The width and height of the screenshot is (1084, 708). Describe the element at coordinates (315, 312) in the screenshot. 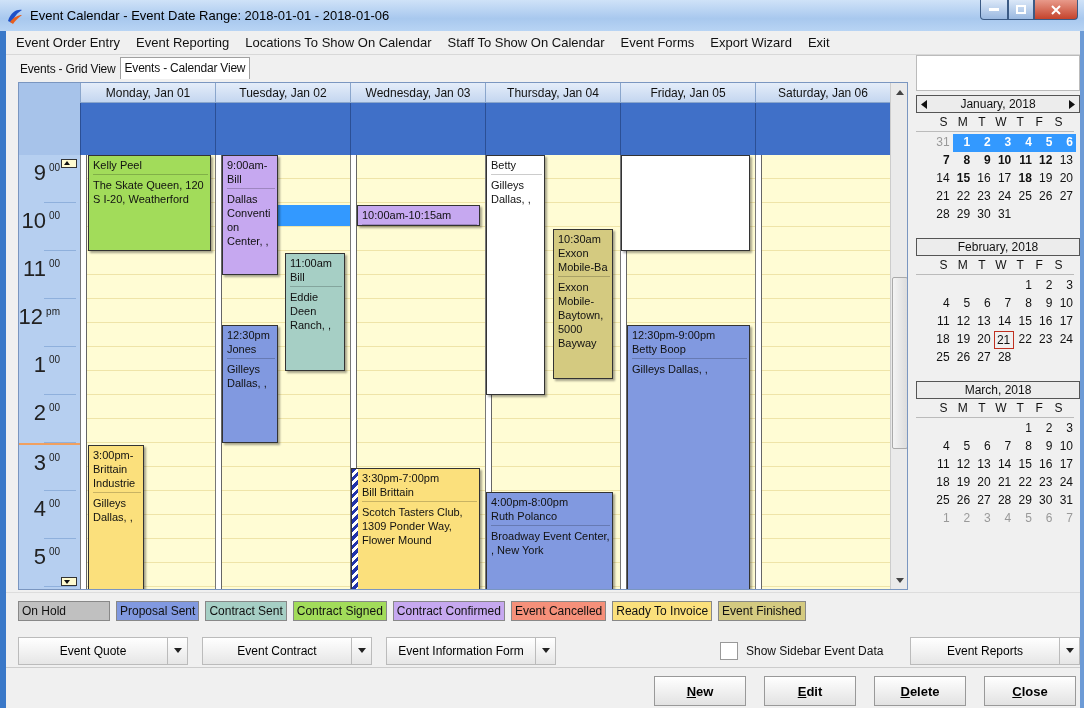

I see `event-block: 11:00am Bill Eddie Deen Ranch, ,` at that location.